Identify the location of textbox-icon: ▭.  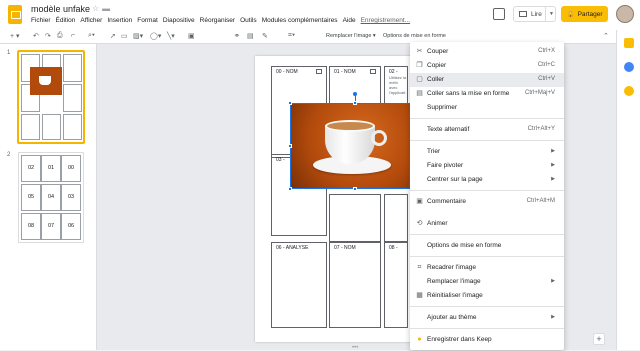
(124, 36).